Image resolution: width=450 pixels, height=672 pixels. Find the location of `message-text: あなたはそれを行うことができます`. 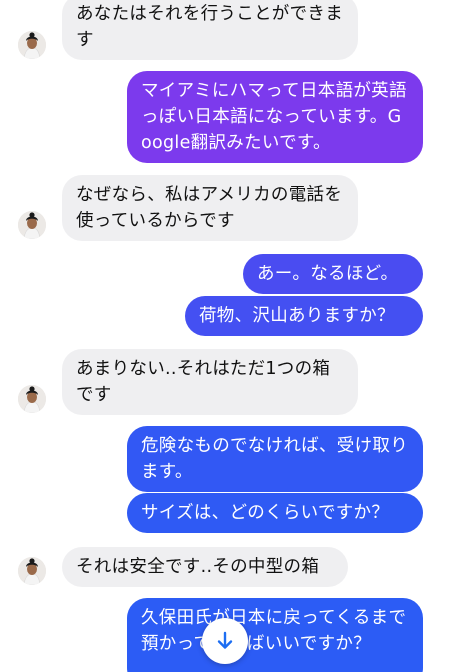

message-text: あなたはそれを行うことができます is located at coordinates (209, 27).